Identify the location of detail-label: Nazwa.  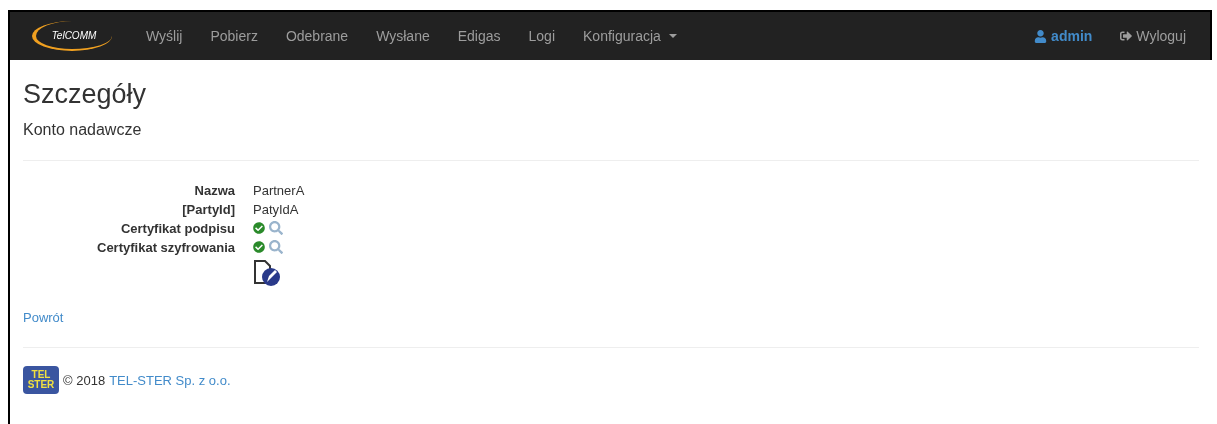
(214, 190).